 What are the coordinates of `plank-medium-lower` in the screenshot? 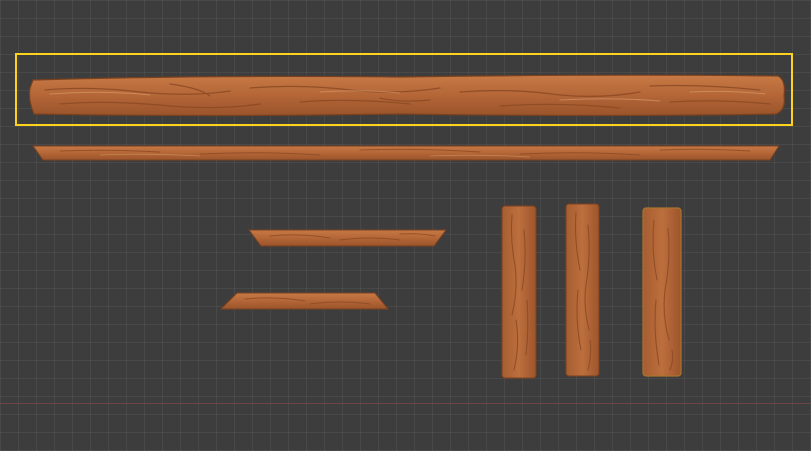 It's located at (304, 301).